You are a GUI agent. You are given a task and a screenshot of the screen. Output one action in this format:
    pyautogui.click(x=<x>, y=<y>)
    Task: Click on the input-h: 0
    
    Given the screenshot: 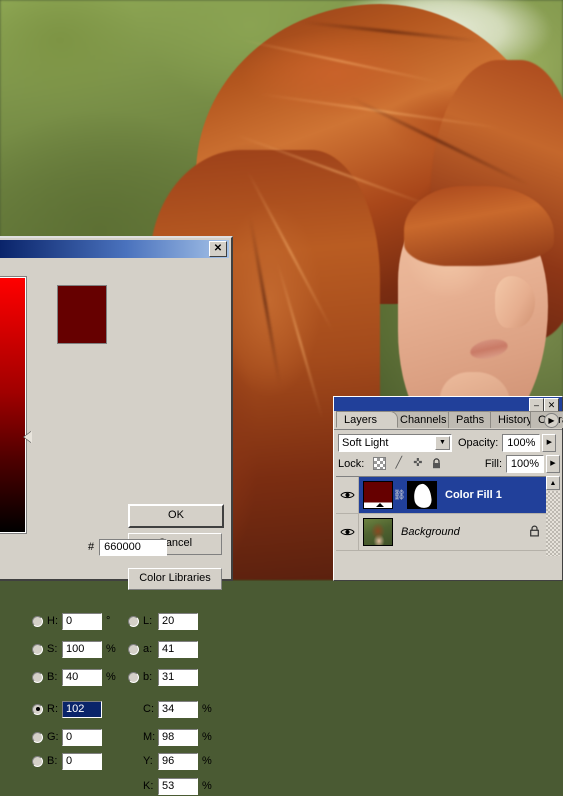 What is the action you would take?
    pyautogui.click(x=82, y=621)
    